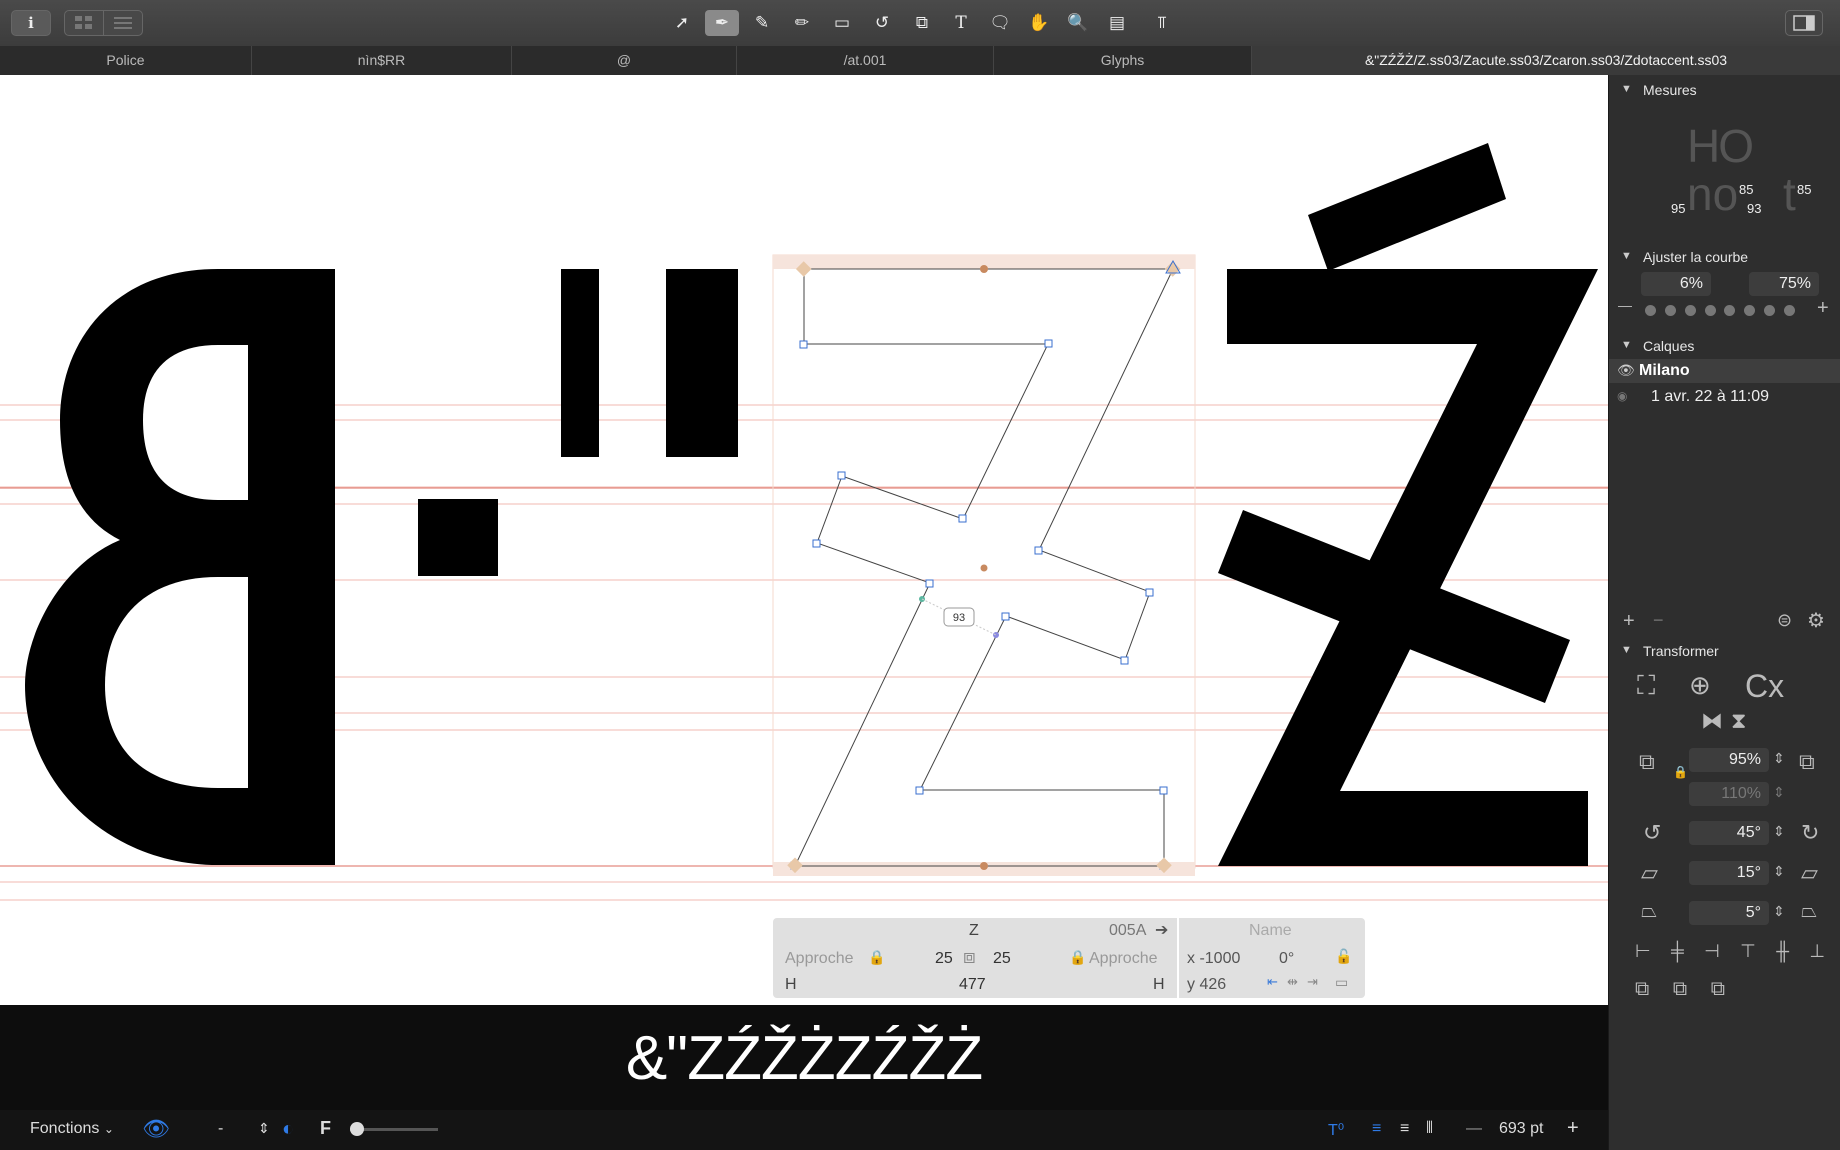 The height and width of the screenshot is (1150, 1840). What do you see at coordinates (1810, 833) in the screenshot?
I see `rotate-cw-icon: ↻` at bounding box center [1810, 833].